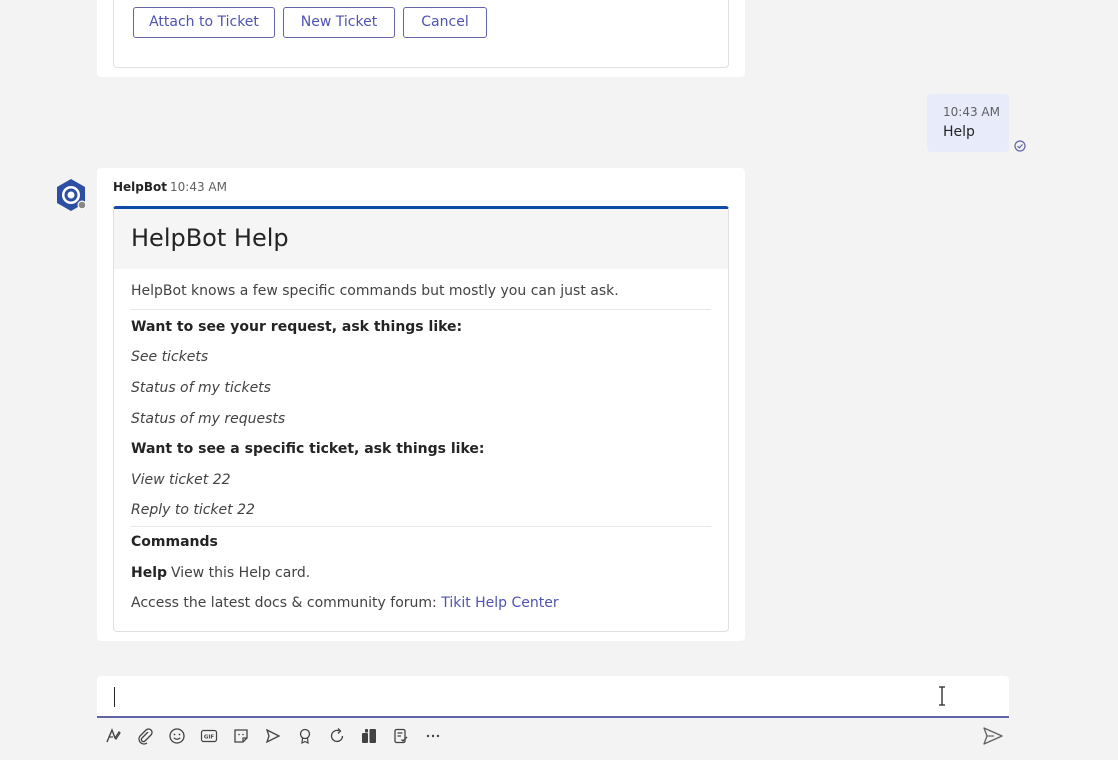 The height and width of the screenshot is (760, 1118). What do you see at coordinates (241, 736) in the screenshot?
I see `sticker-icon` at bounding box center [241, 736].